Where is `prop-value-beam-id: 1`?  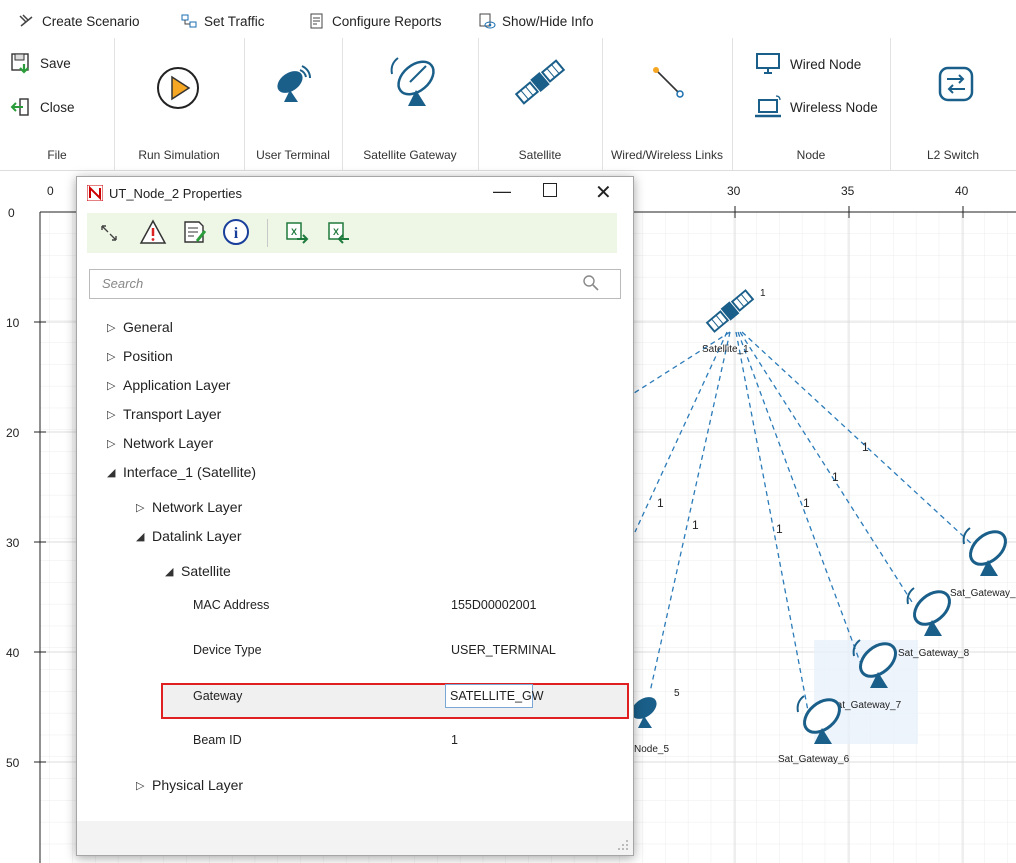 prop-value-beam-id: 1 is located at coordinates (454, 740).